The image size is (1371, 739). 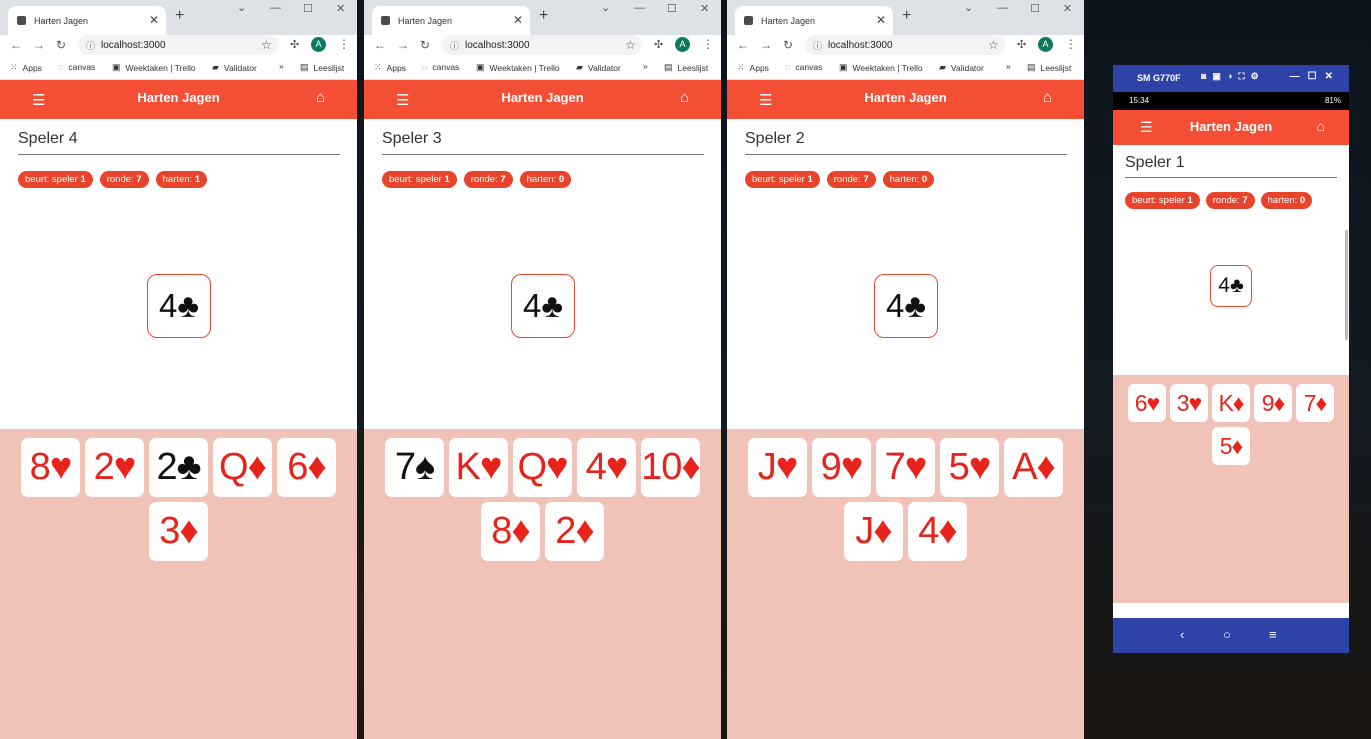 I want to click on hand-card: 3♥, so click(x=1189, y=403).